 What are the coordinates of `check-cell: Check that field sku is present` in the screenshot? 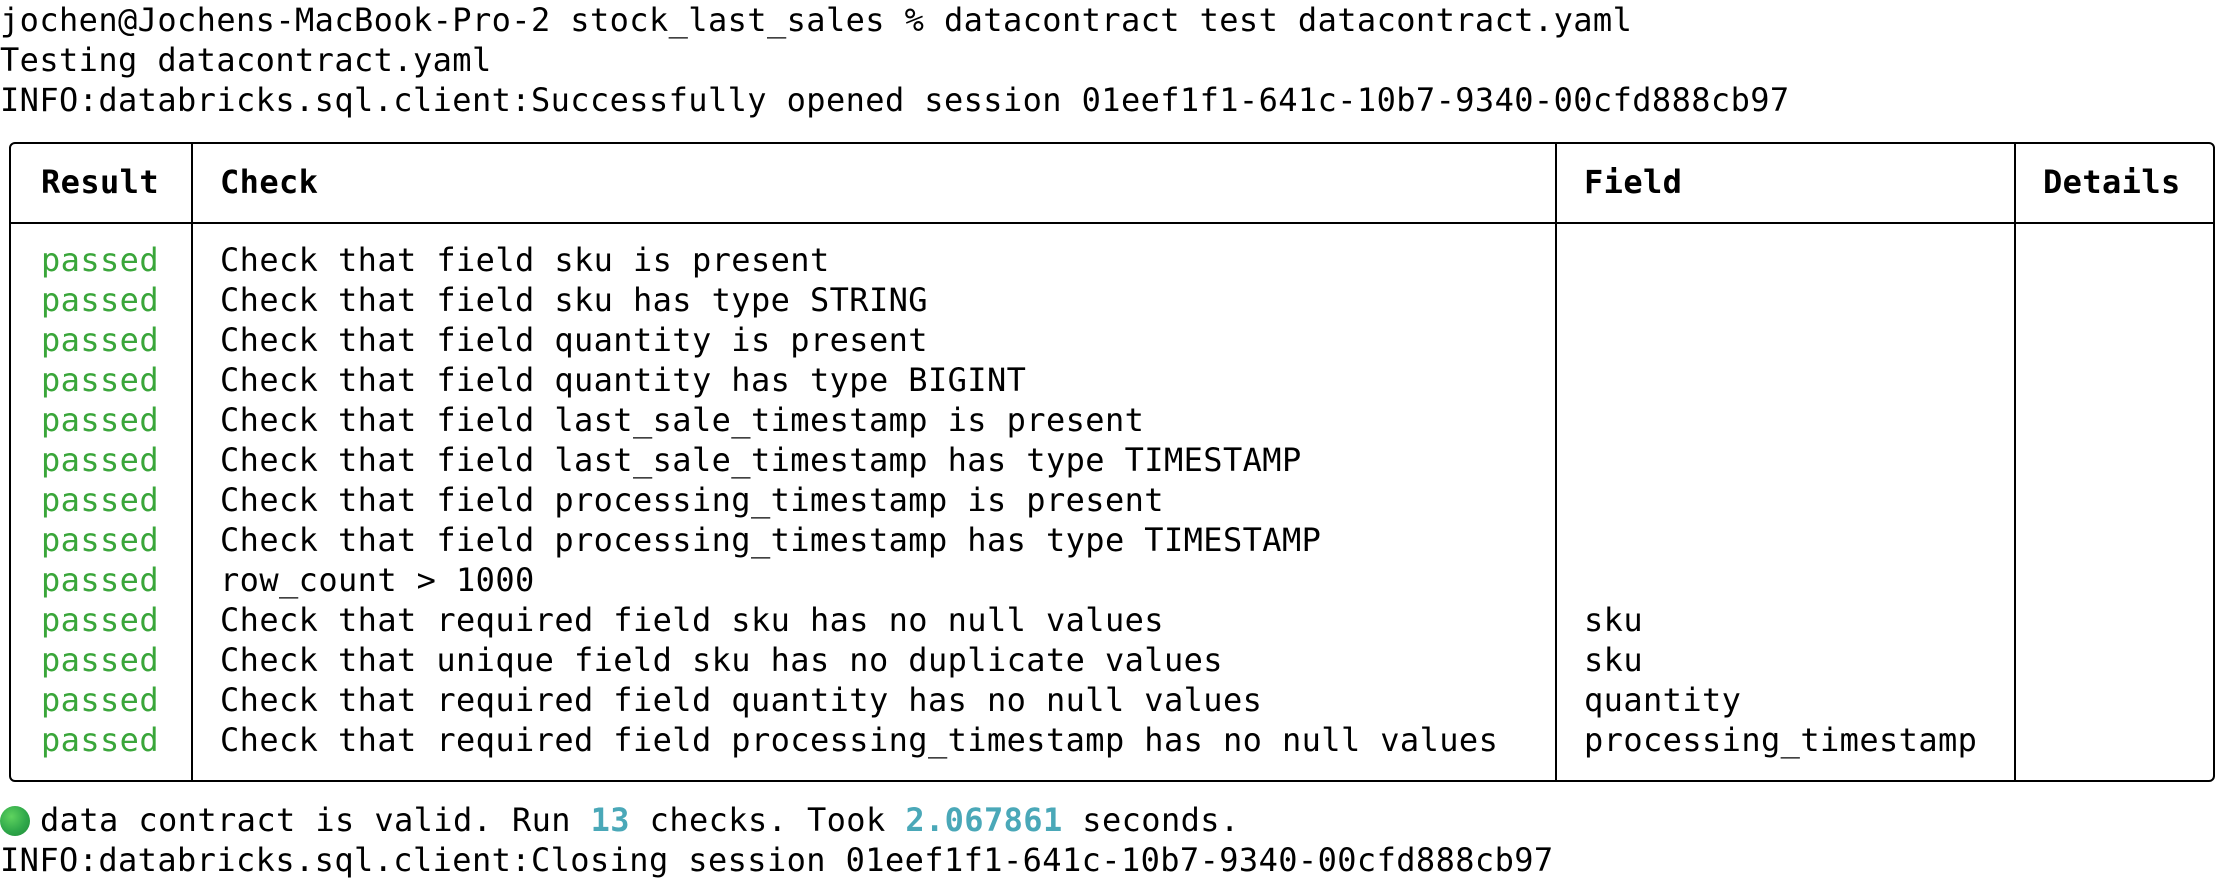 It's located at (525, 260).